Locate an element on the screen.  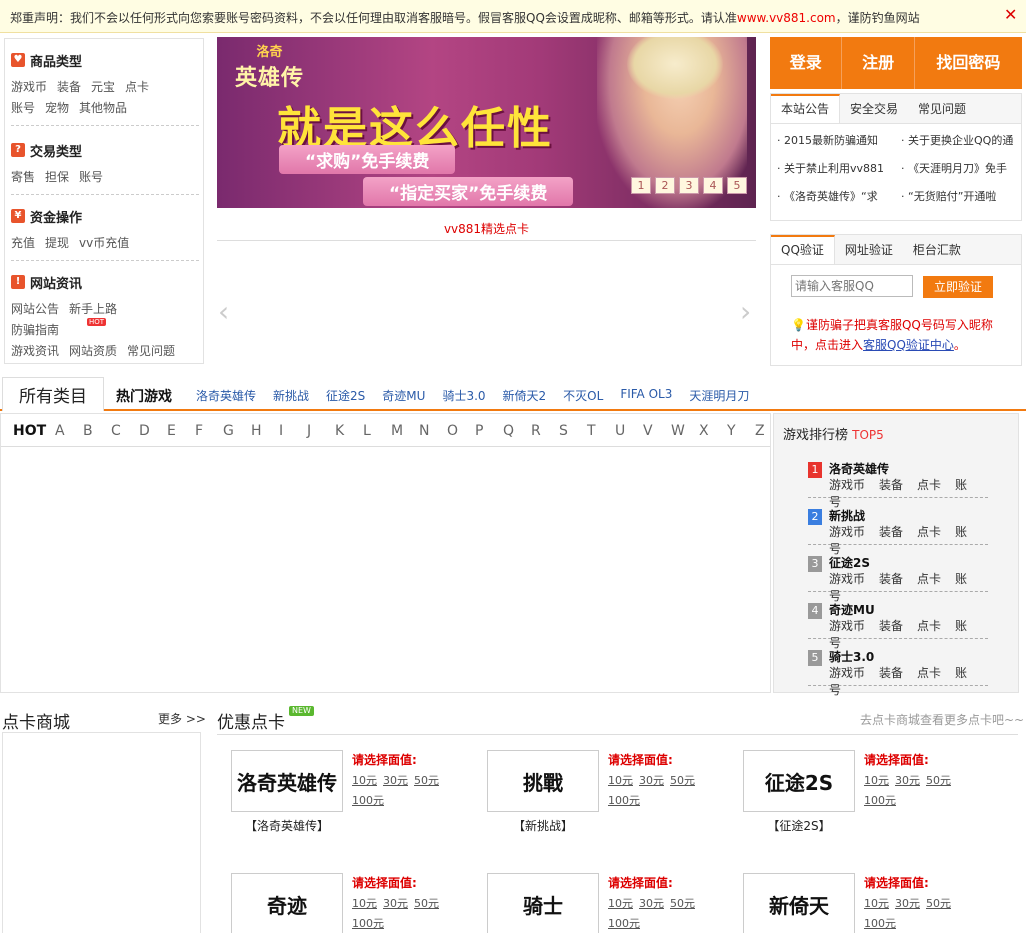
alpha-letter: S is located at coordinates (573, 431).